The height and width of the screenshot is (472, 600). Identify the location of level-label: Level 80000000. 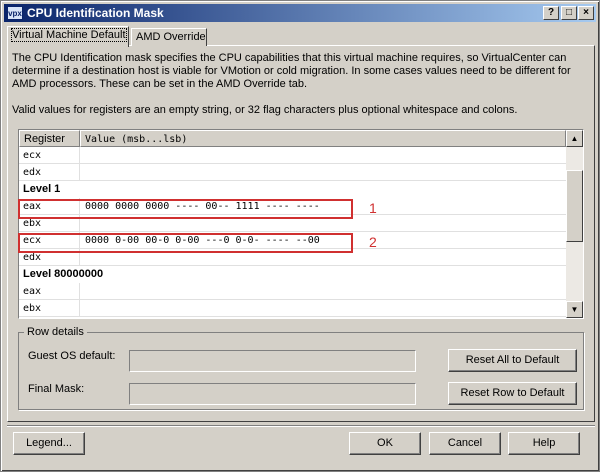
(63, 274).